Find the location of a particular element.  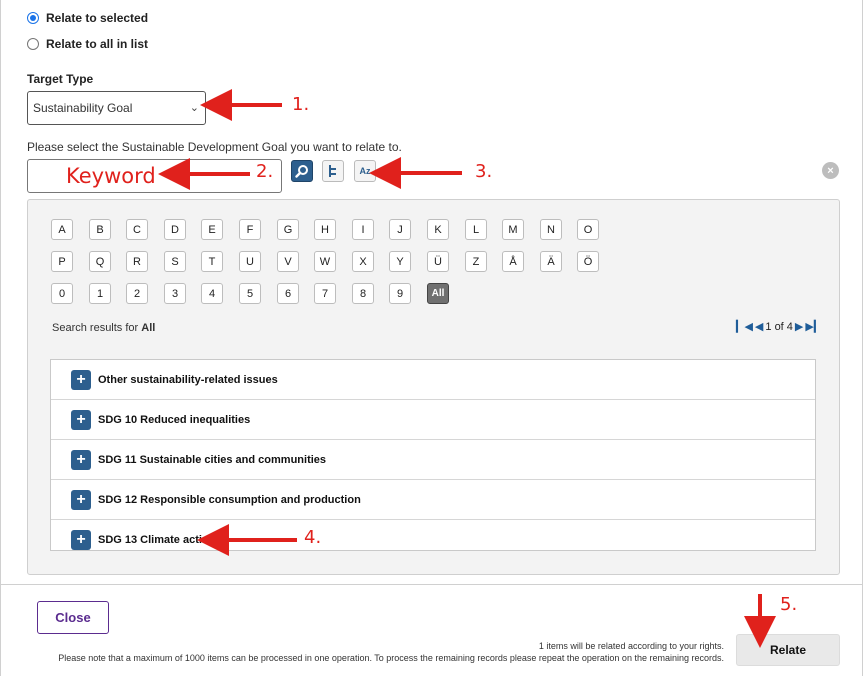

annotation-label-3: 3. is located at coordinates (484, 171).